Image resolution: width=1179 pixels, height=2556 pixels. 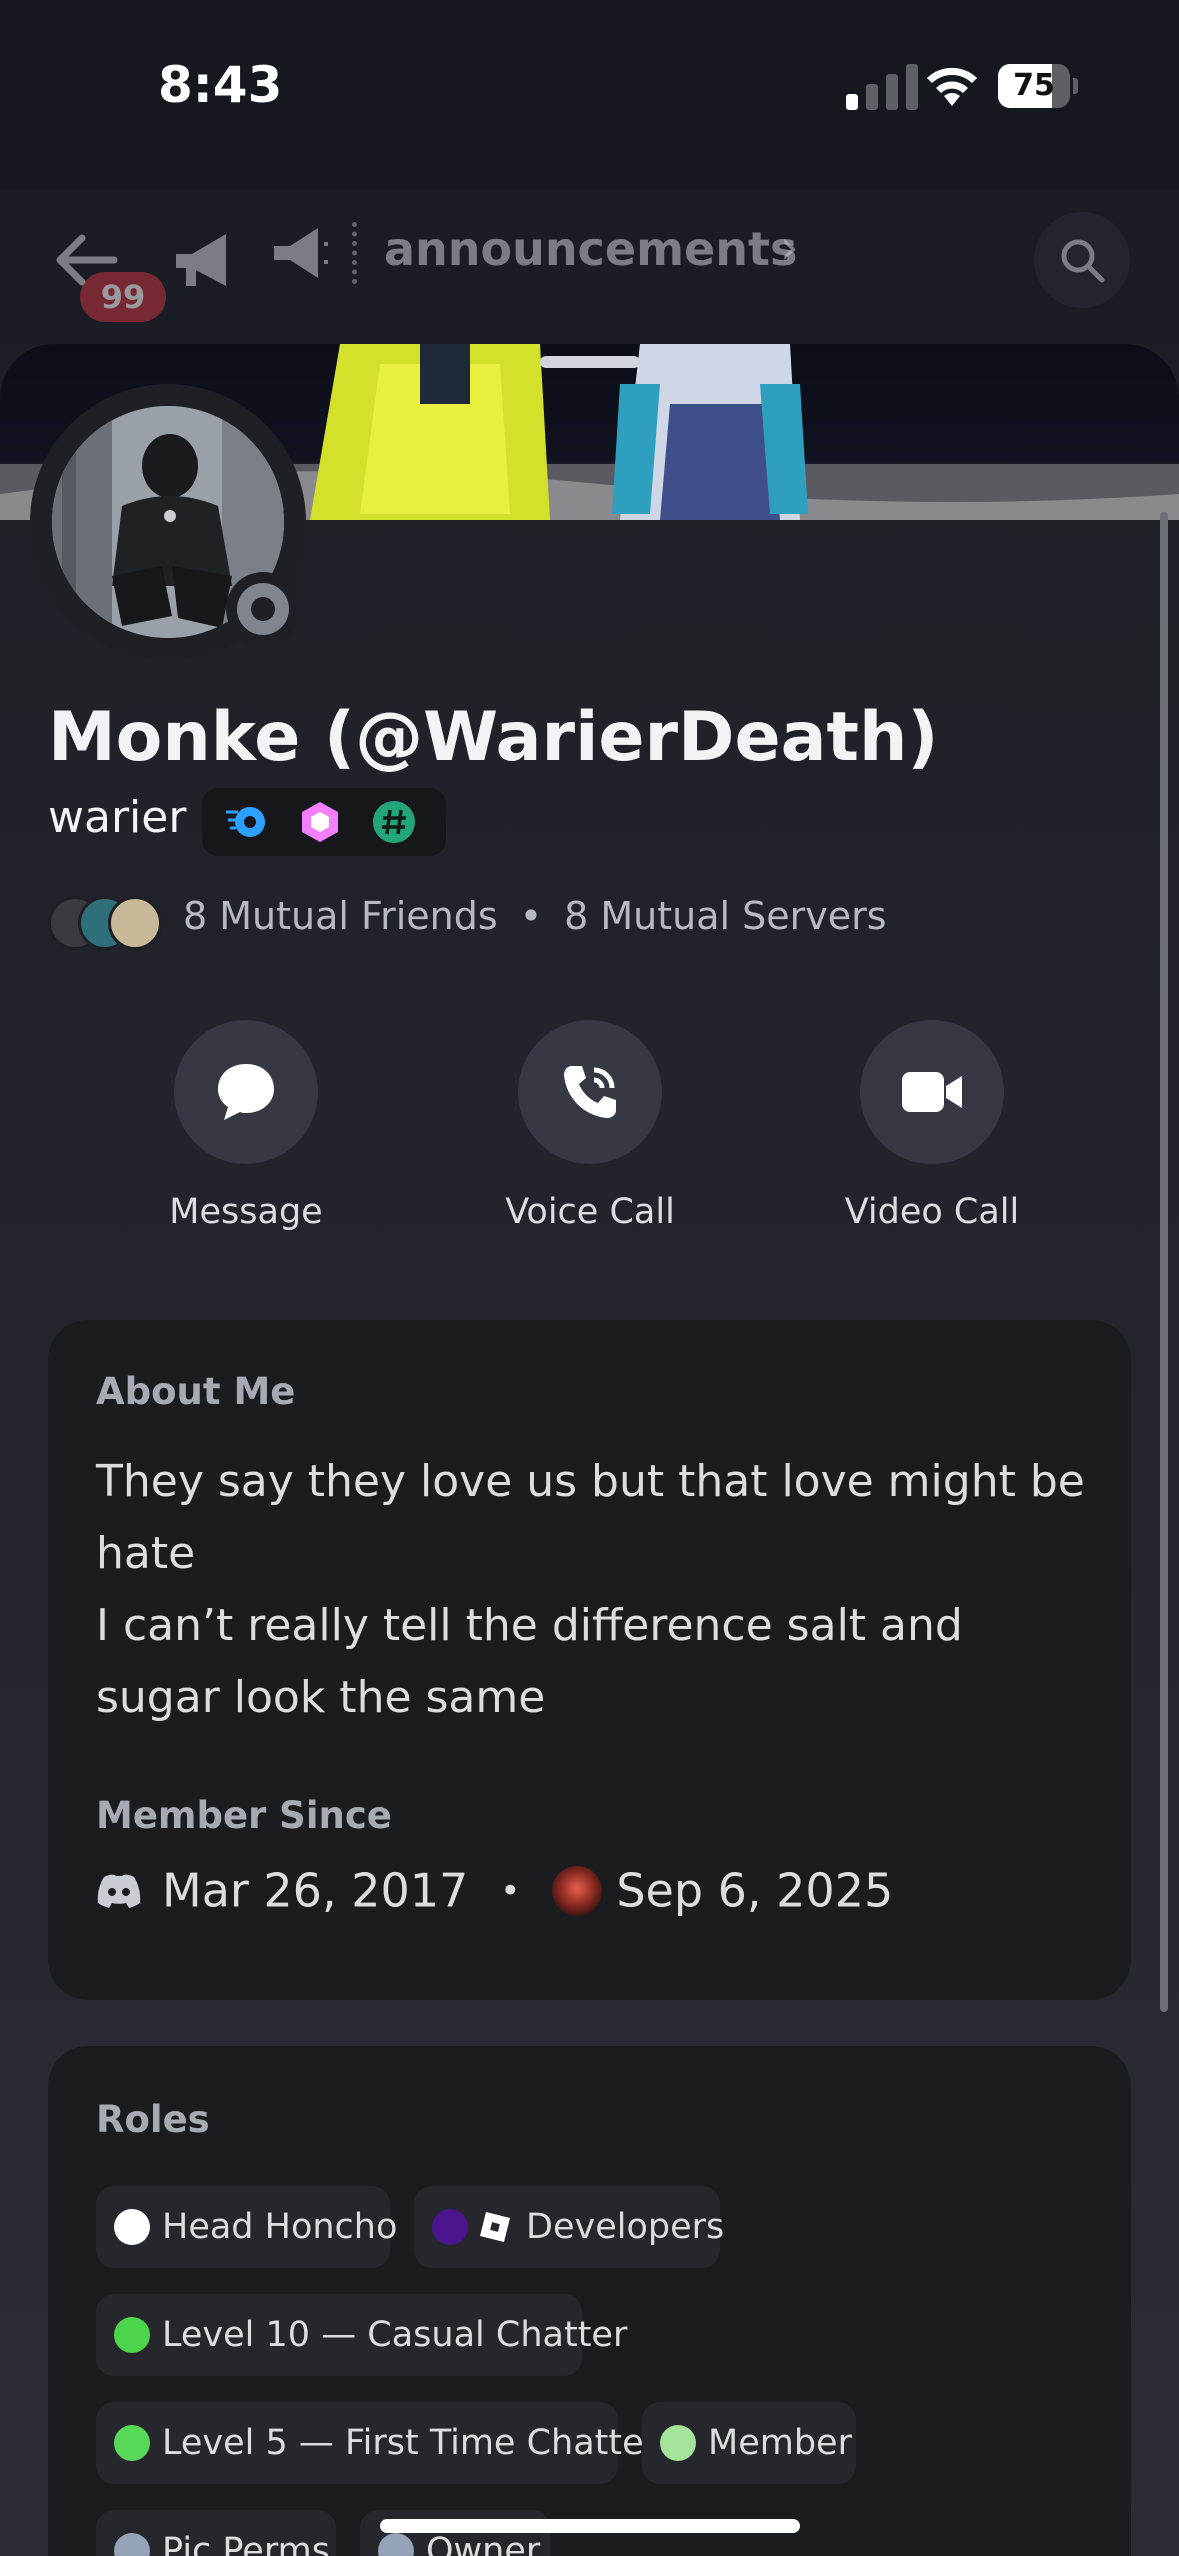 I want to click on role-label: Member, so click(x=780, y=2443).